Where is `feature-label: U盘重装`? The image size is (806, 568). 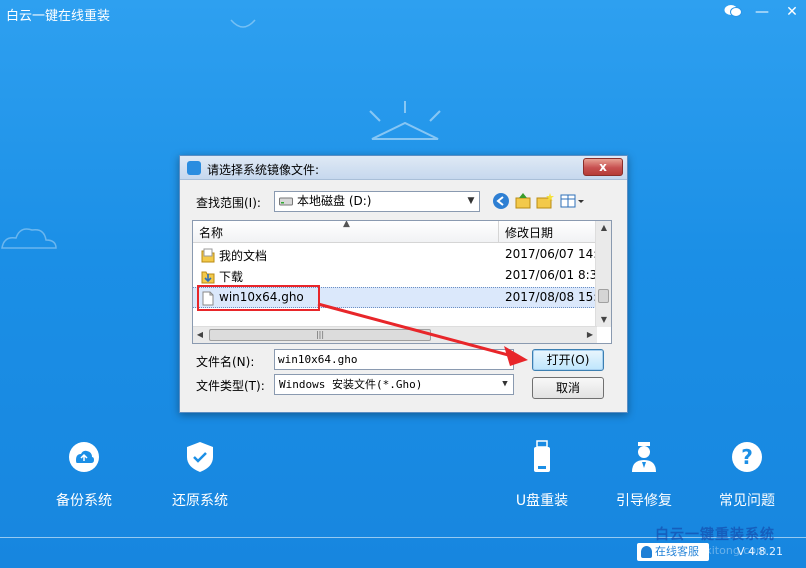
feature-label: U盘重装 is located at coordinates (542, 501).